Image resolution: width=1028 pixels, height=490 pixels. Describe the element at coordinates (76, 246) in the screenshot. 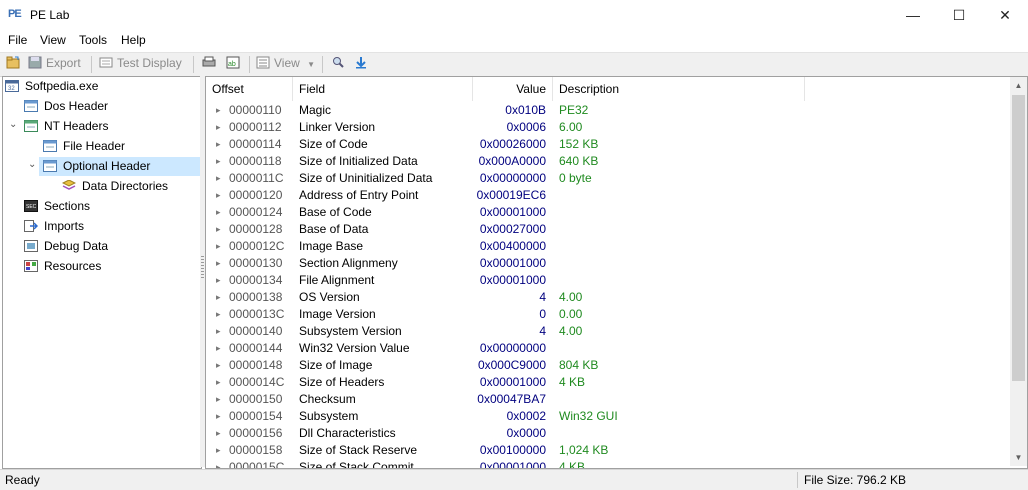

I see `tree-item-label: Debug Data` at that location.